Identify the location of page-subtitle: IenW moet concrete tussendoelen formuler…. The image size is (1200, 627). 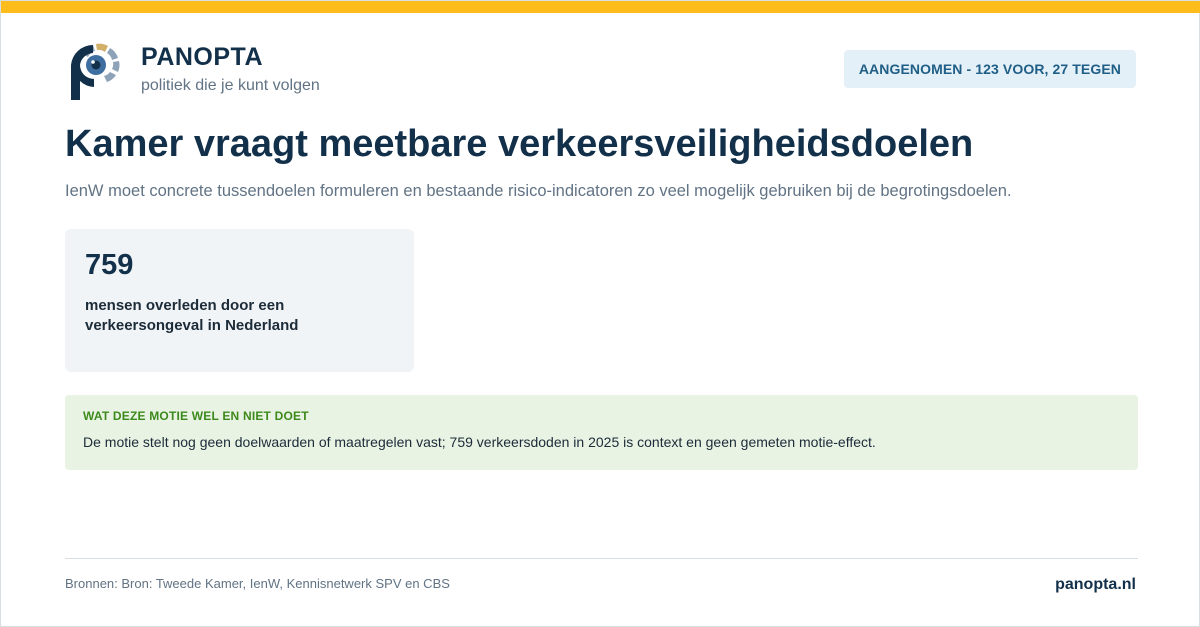
(538, 191).